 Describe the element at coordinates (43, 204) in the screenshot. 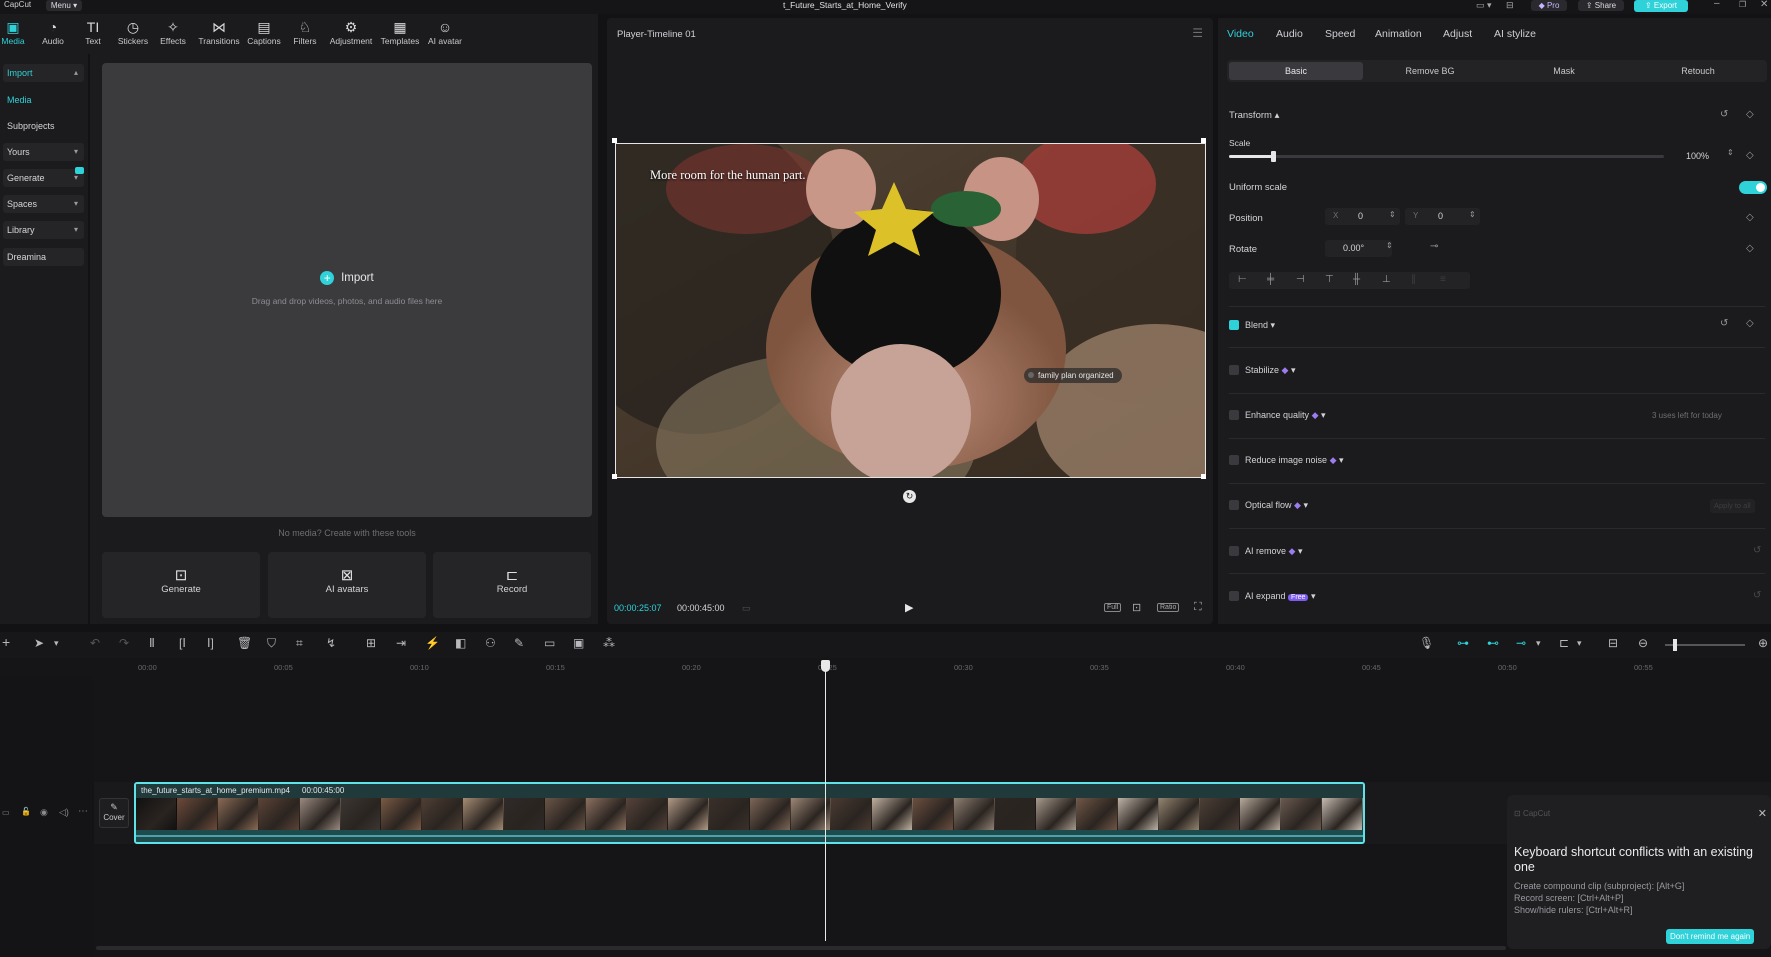

I see `sidebar-item-spaces: Spaces ▾` at that location.